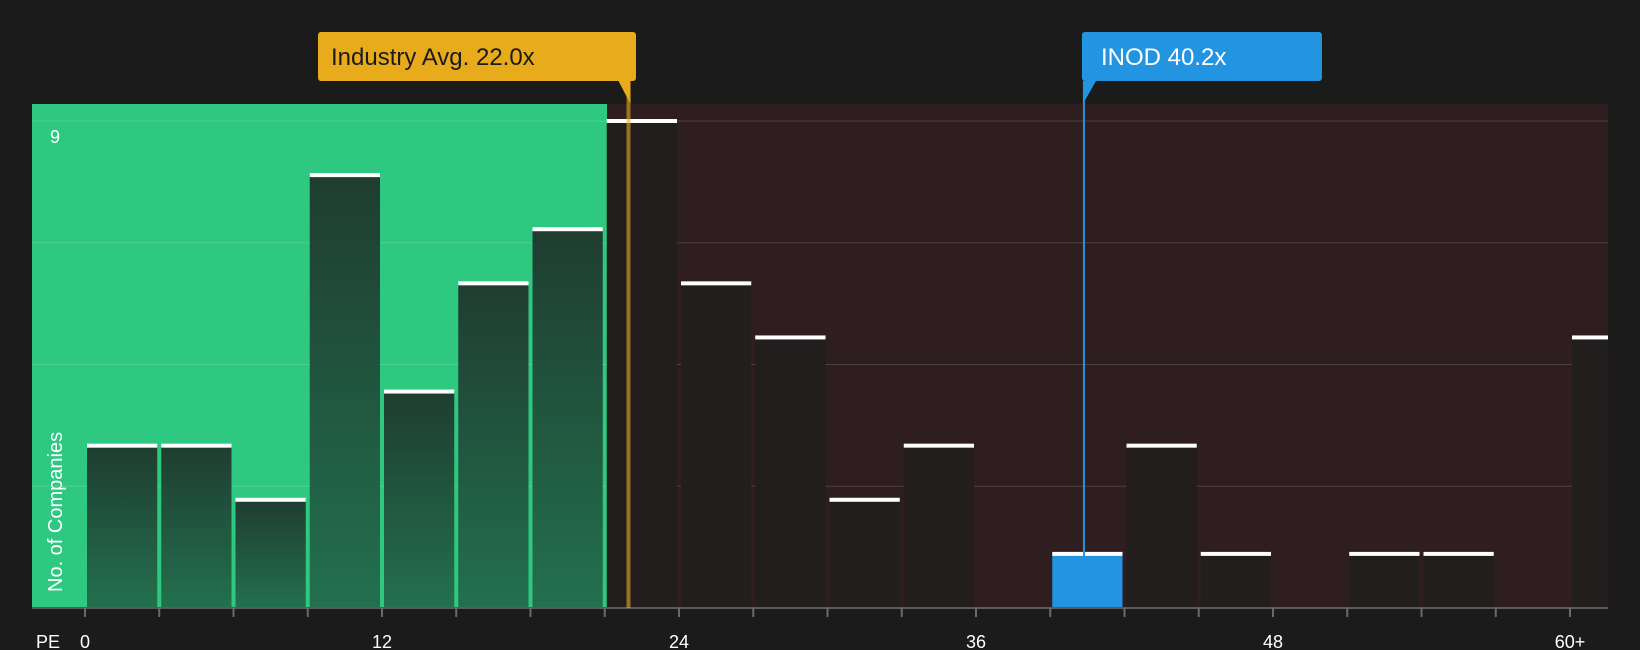 This screenshot has height=650, width=1640. What do you see at coordinates (85, 641) in the screenshot?
I see `x-tick-label: 0` at bounding box center [85, 641].